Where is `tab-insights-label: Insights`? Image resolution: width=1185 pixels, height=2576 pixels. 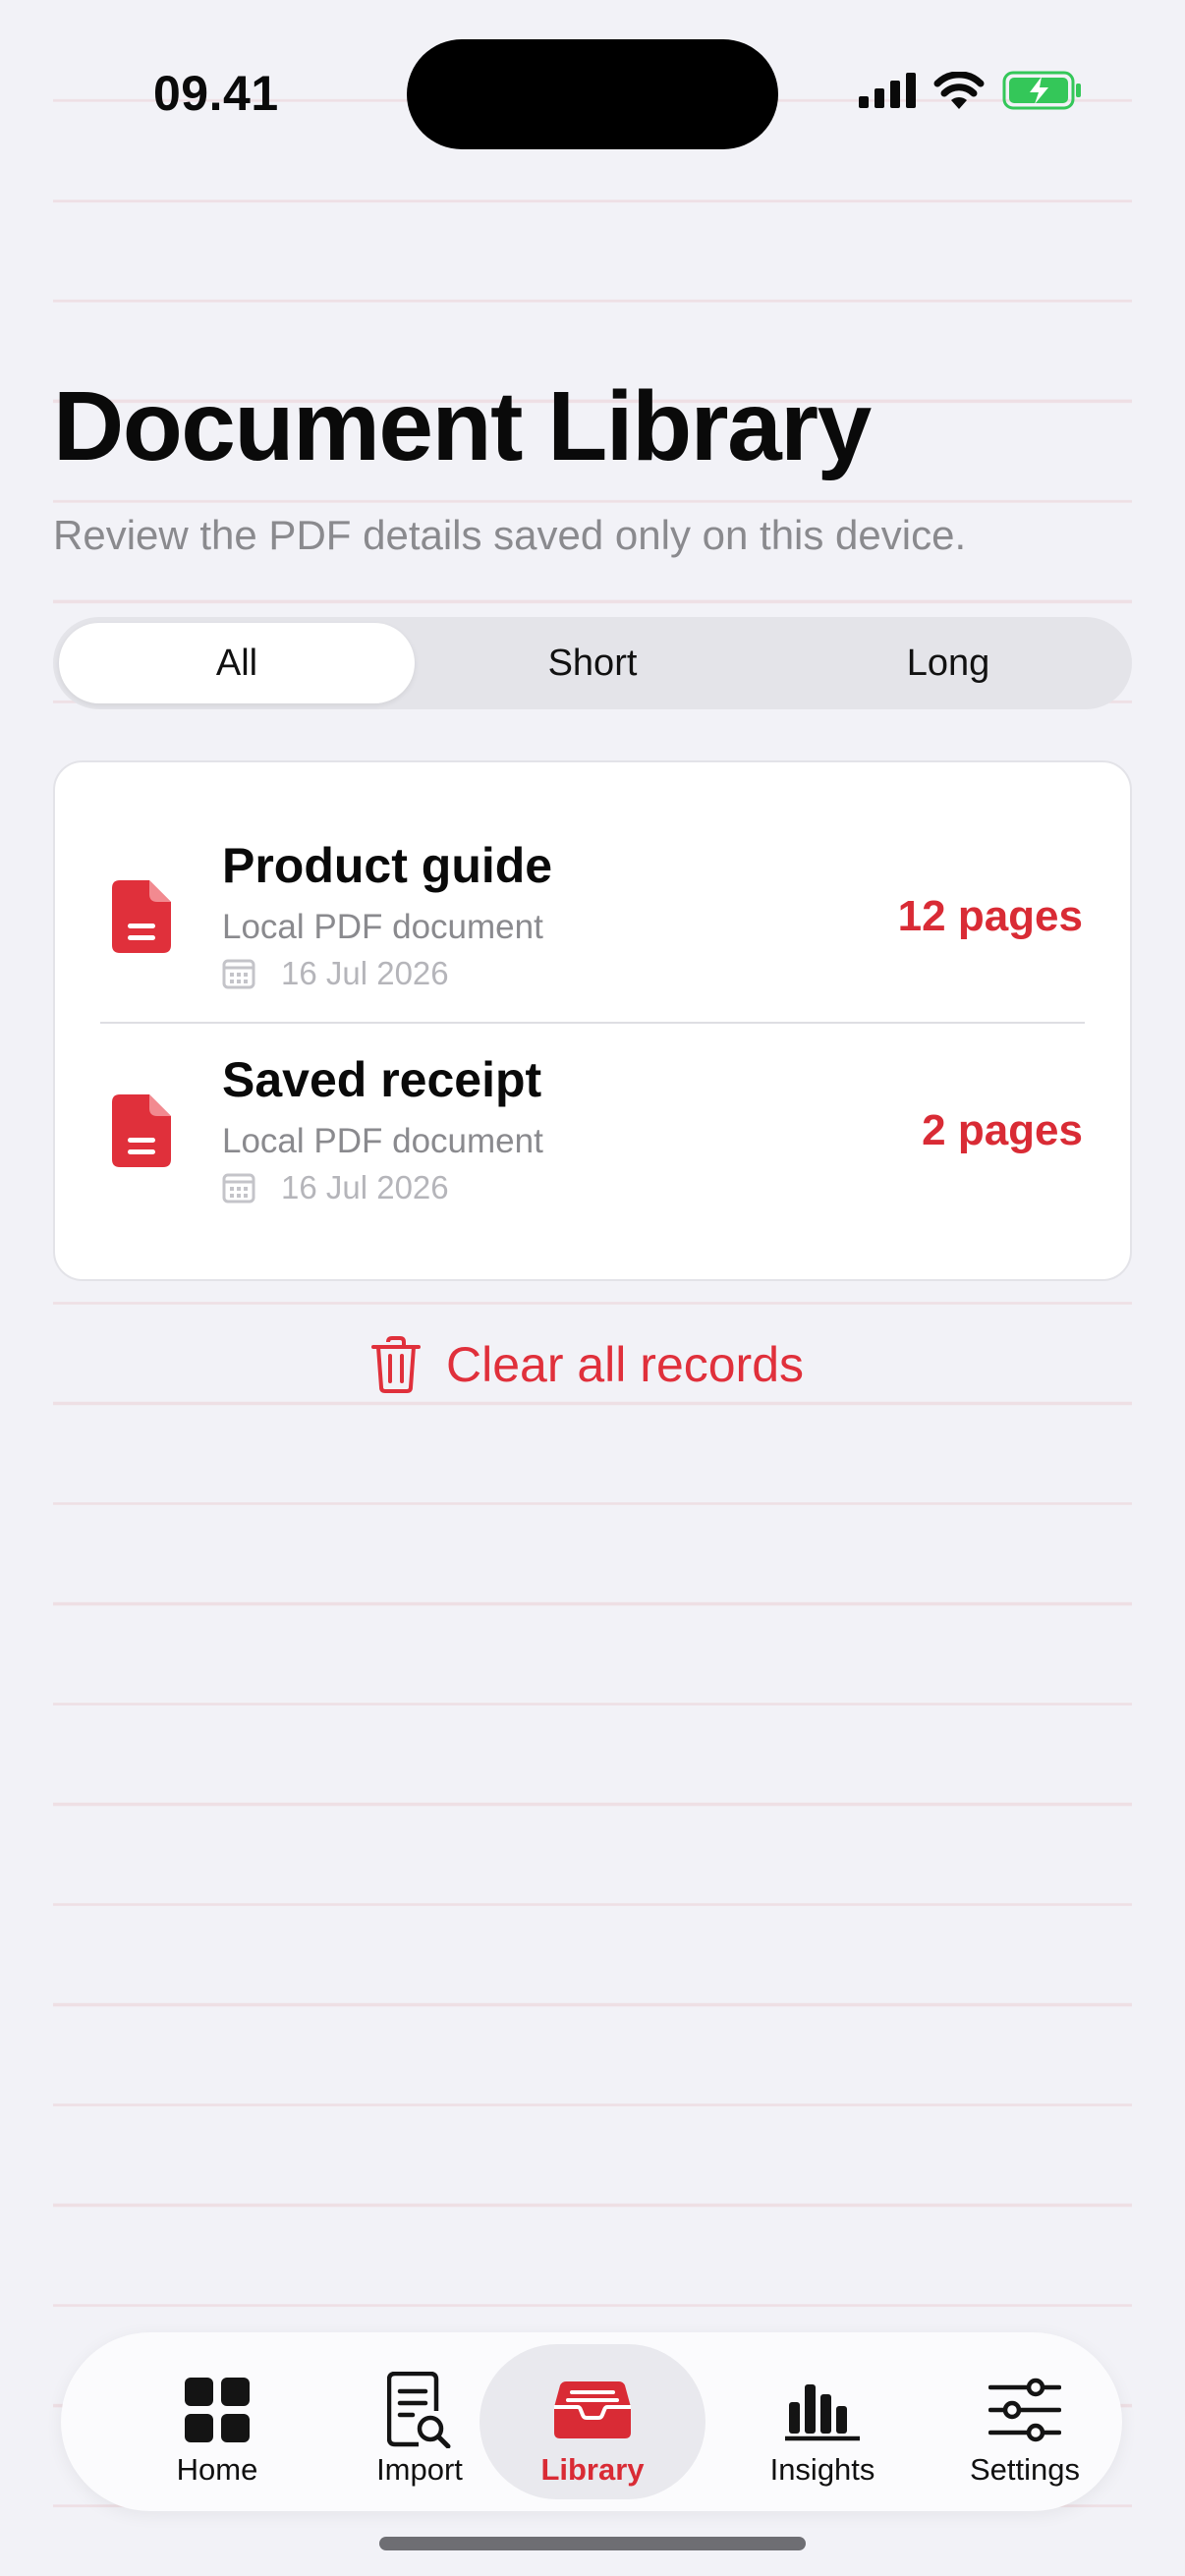 tab-insights-label: Insights is located at coordinates (822, 2469).